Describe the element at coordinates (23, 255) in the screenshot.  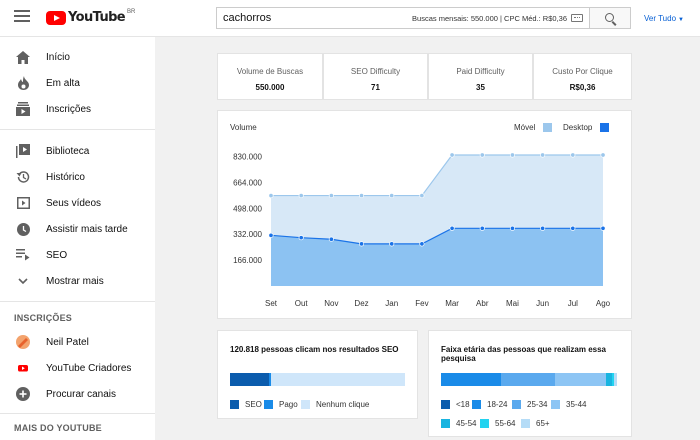
I see `playlist-icon` at that location.